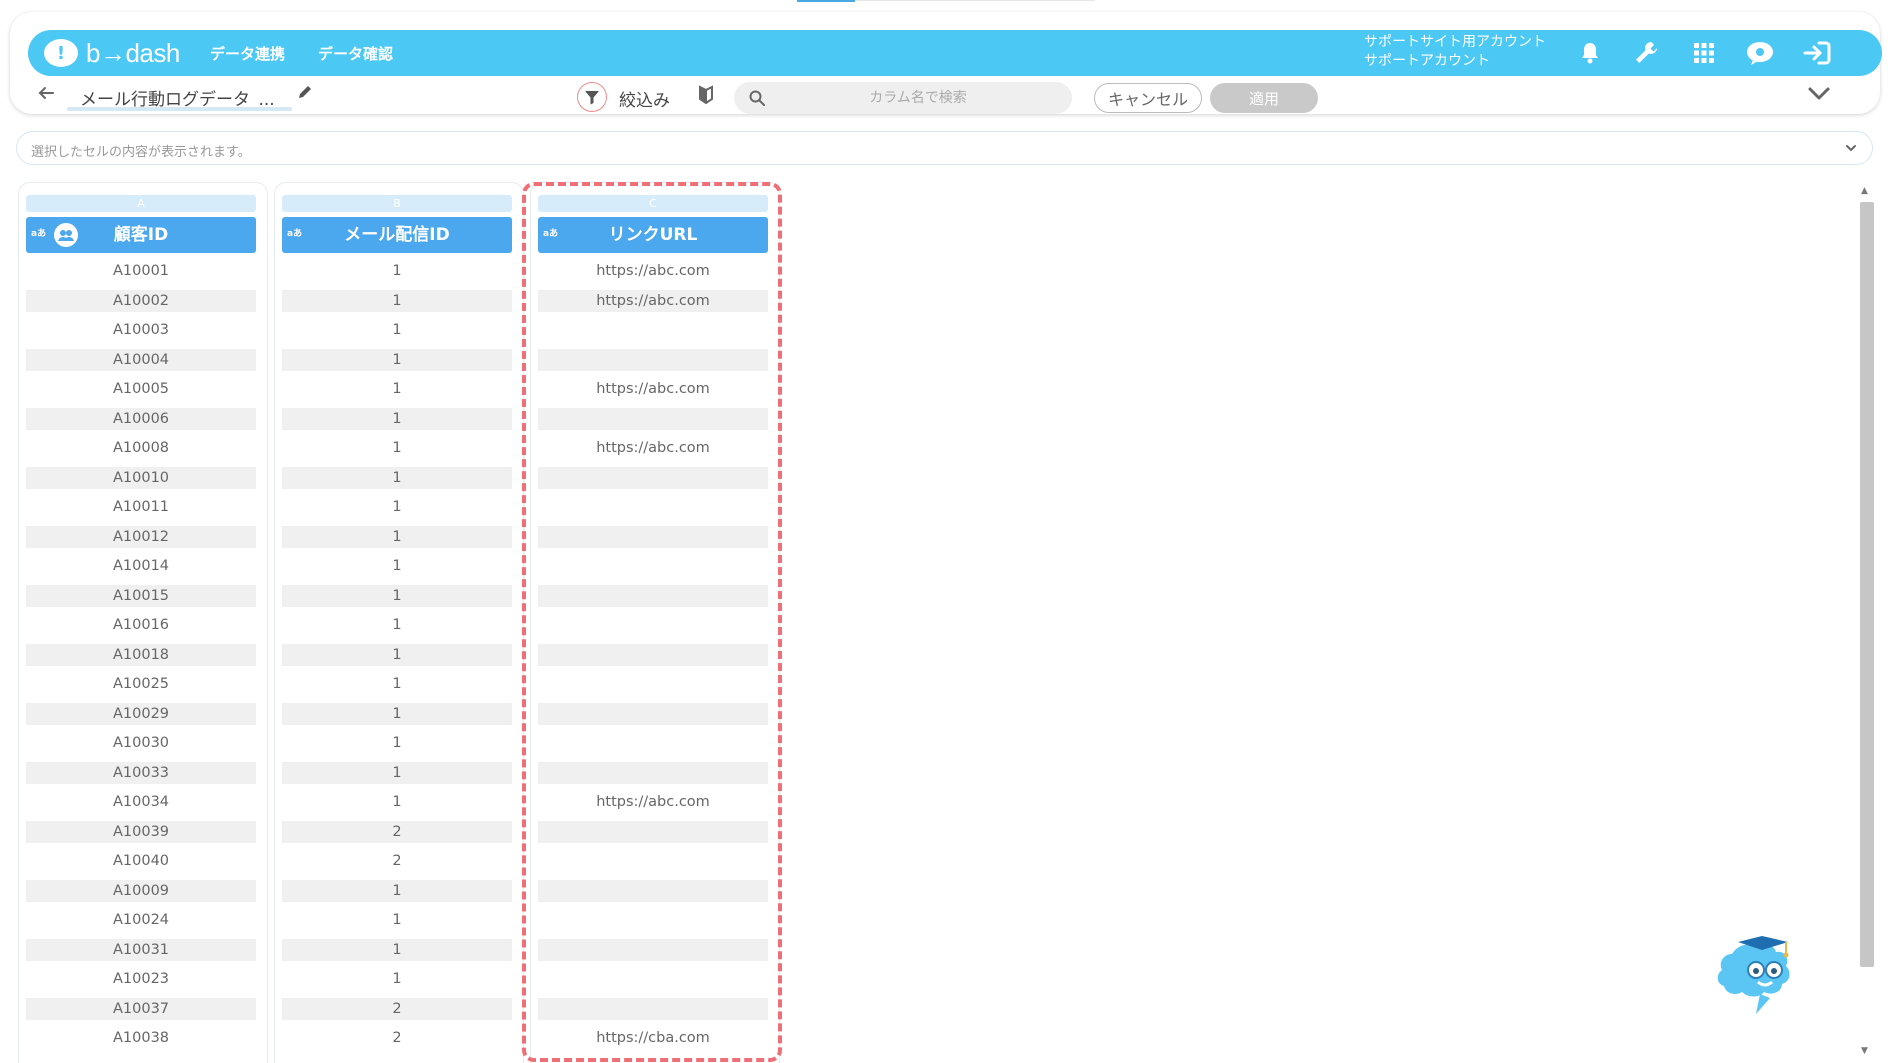 This screenshot has height=1063, width=1890. Describe the element at coordinates (141, 536) in the screenshot. I see `table-cell: A10012` at that location.